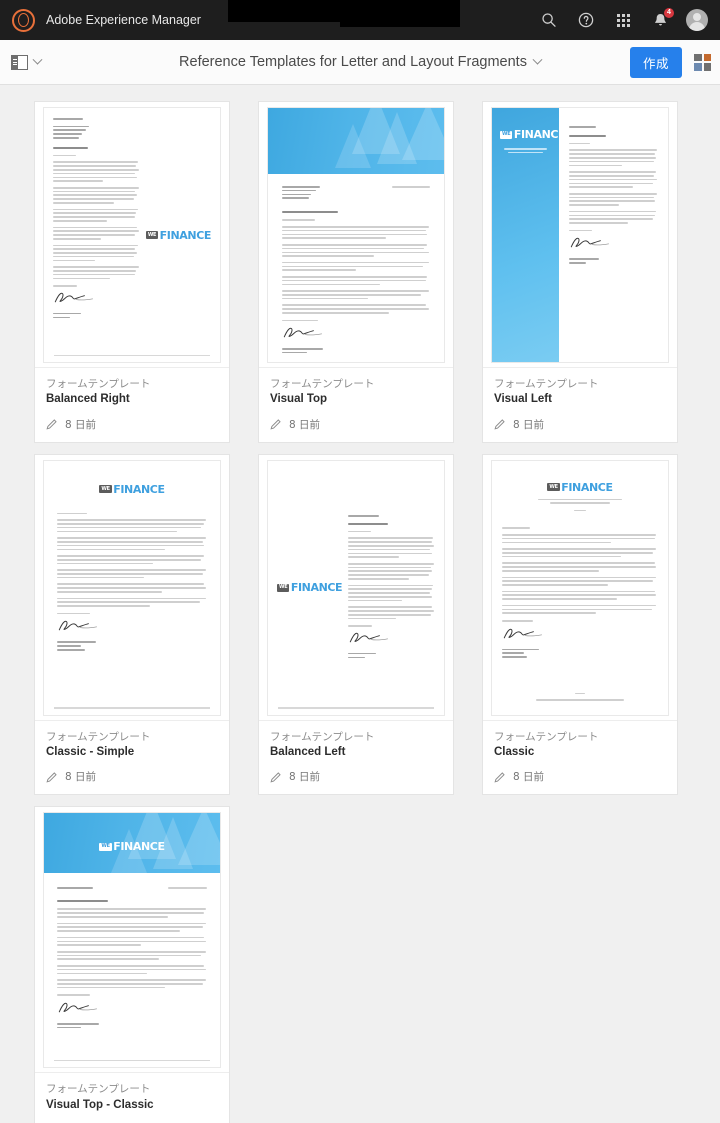 This screenshot has width=720, height=1123. What do you see at coordinates (586, 20) in the screenshot?
I see `help-icon` at bounding box center [586, 20].